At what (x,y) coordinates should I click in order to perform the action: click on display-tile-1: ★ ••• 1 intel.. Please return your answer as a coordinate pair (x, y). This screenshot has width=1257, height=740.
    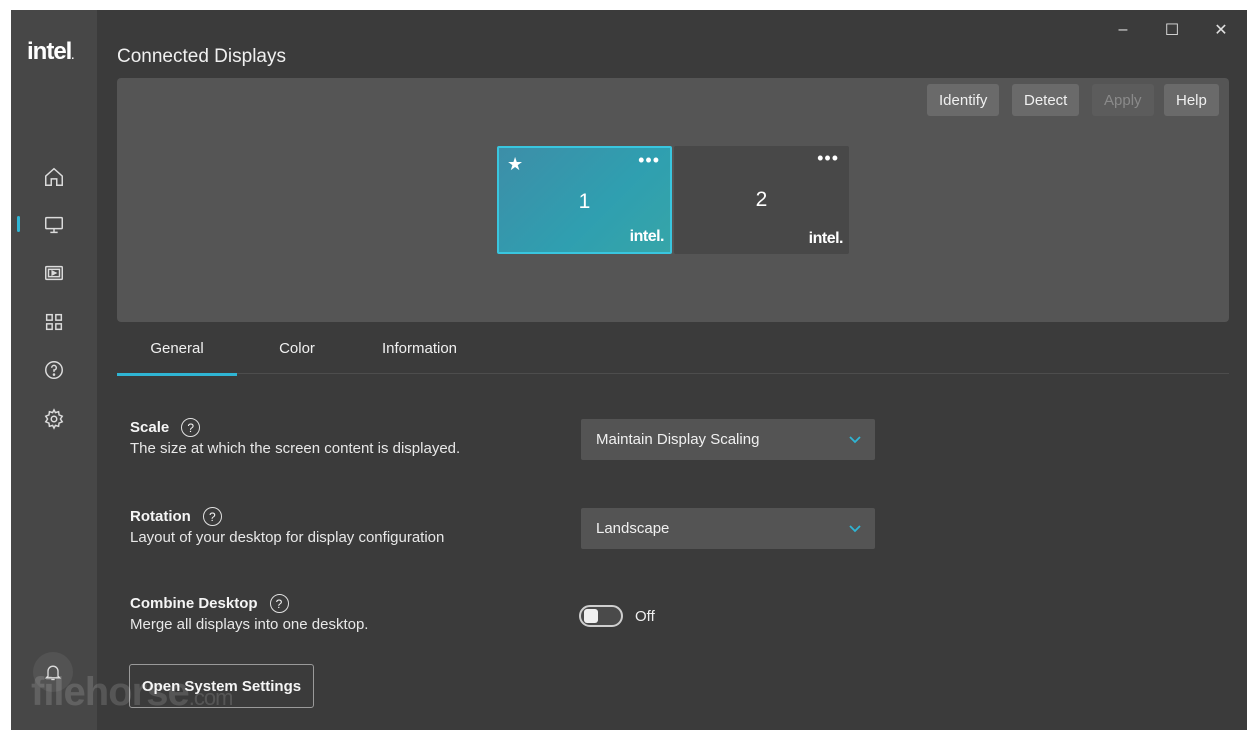
    Looking at the image, I should click on (584, 200).